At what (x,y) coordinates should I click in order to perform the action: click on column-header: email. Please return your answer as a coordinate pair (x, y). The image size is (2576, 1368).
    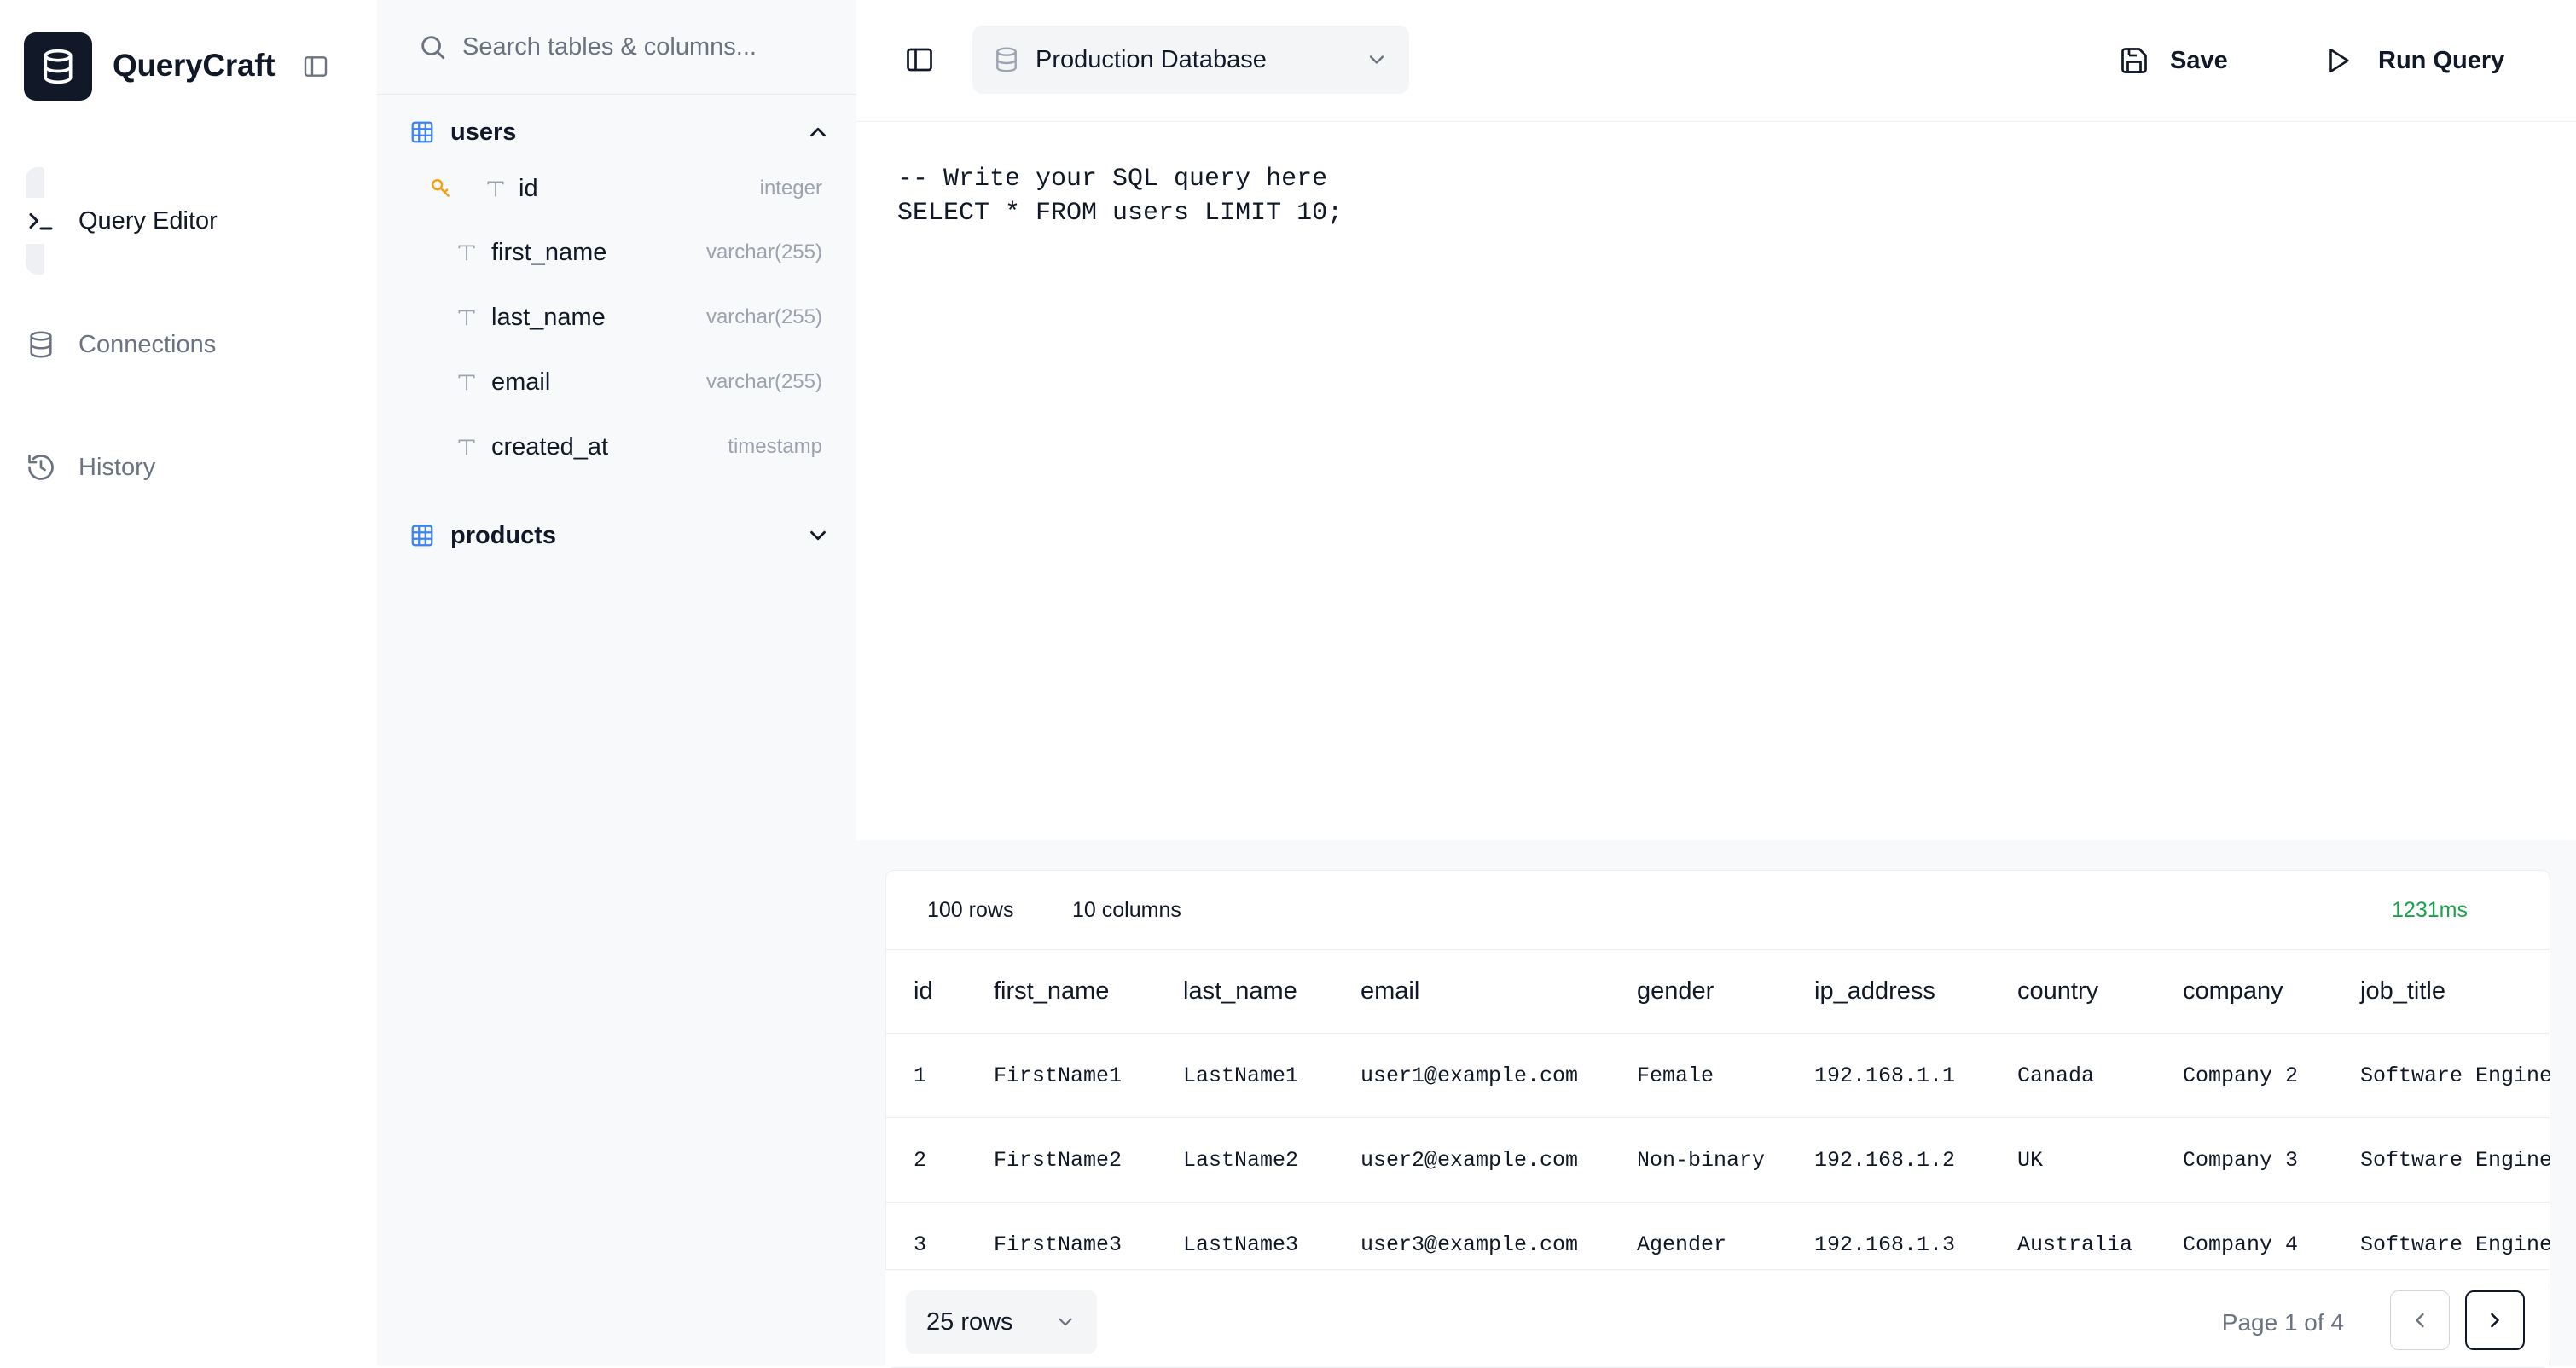
    Looking at the image, I should click on (1499, 991).